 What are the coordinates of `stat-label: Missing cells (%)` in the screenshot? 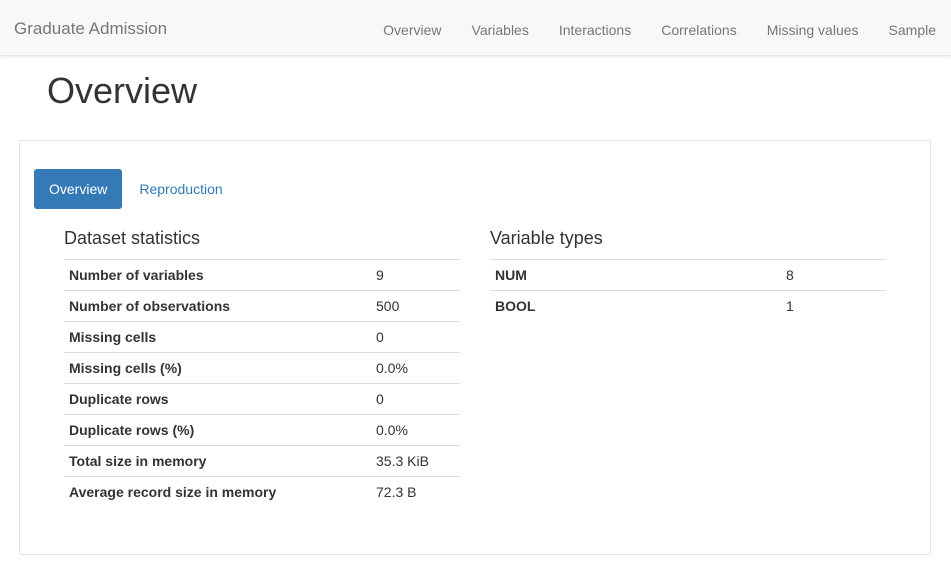 It's located at (217, 368).